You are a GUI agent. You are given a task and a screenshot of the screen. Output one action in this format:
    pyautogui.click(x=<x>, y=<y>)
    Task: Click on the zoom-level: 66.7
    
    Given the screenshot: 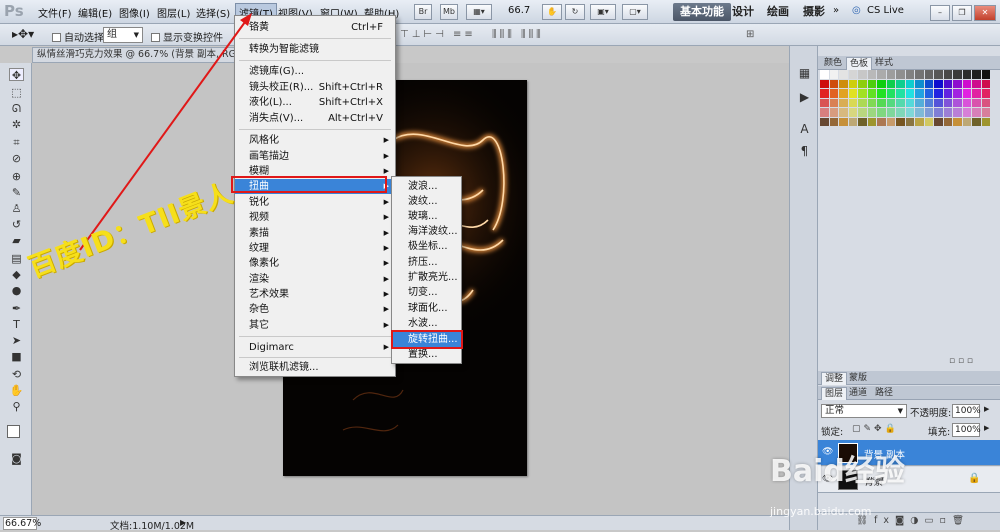 What is the action you would take?
    pyautogui.click(x=519, y=10)
    